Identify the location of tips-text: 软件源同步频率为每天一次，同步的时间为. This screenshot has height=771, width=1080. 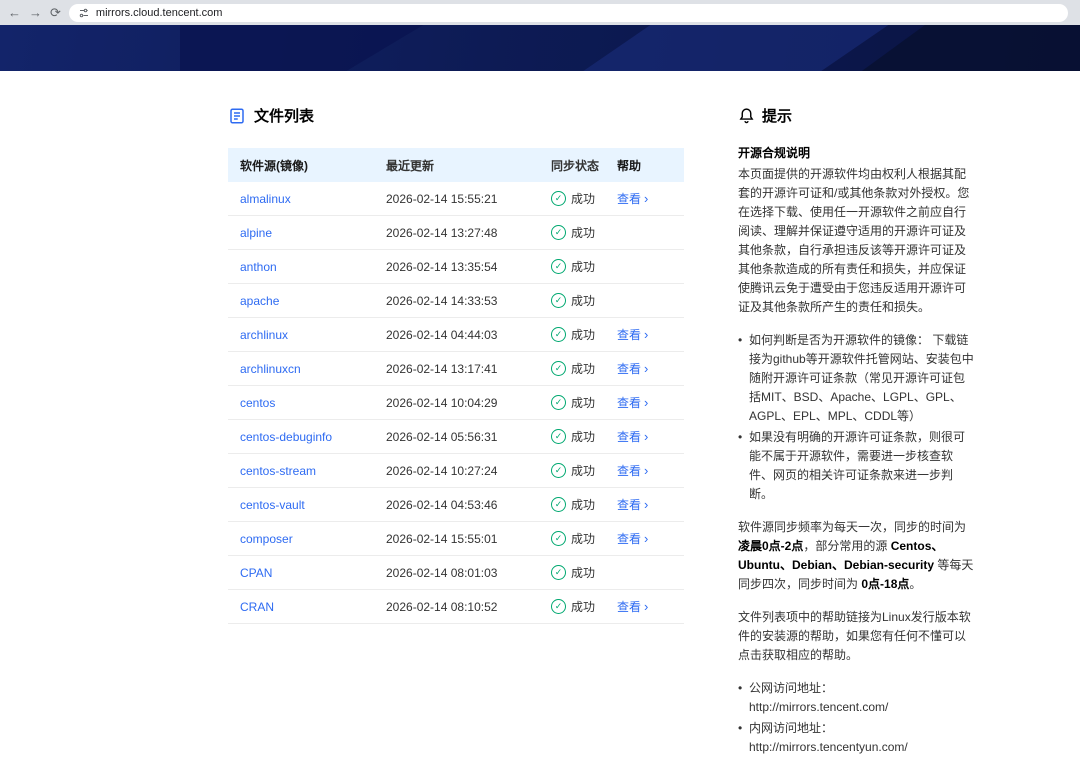
(852, 527).